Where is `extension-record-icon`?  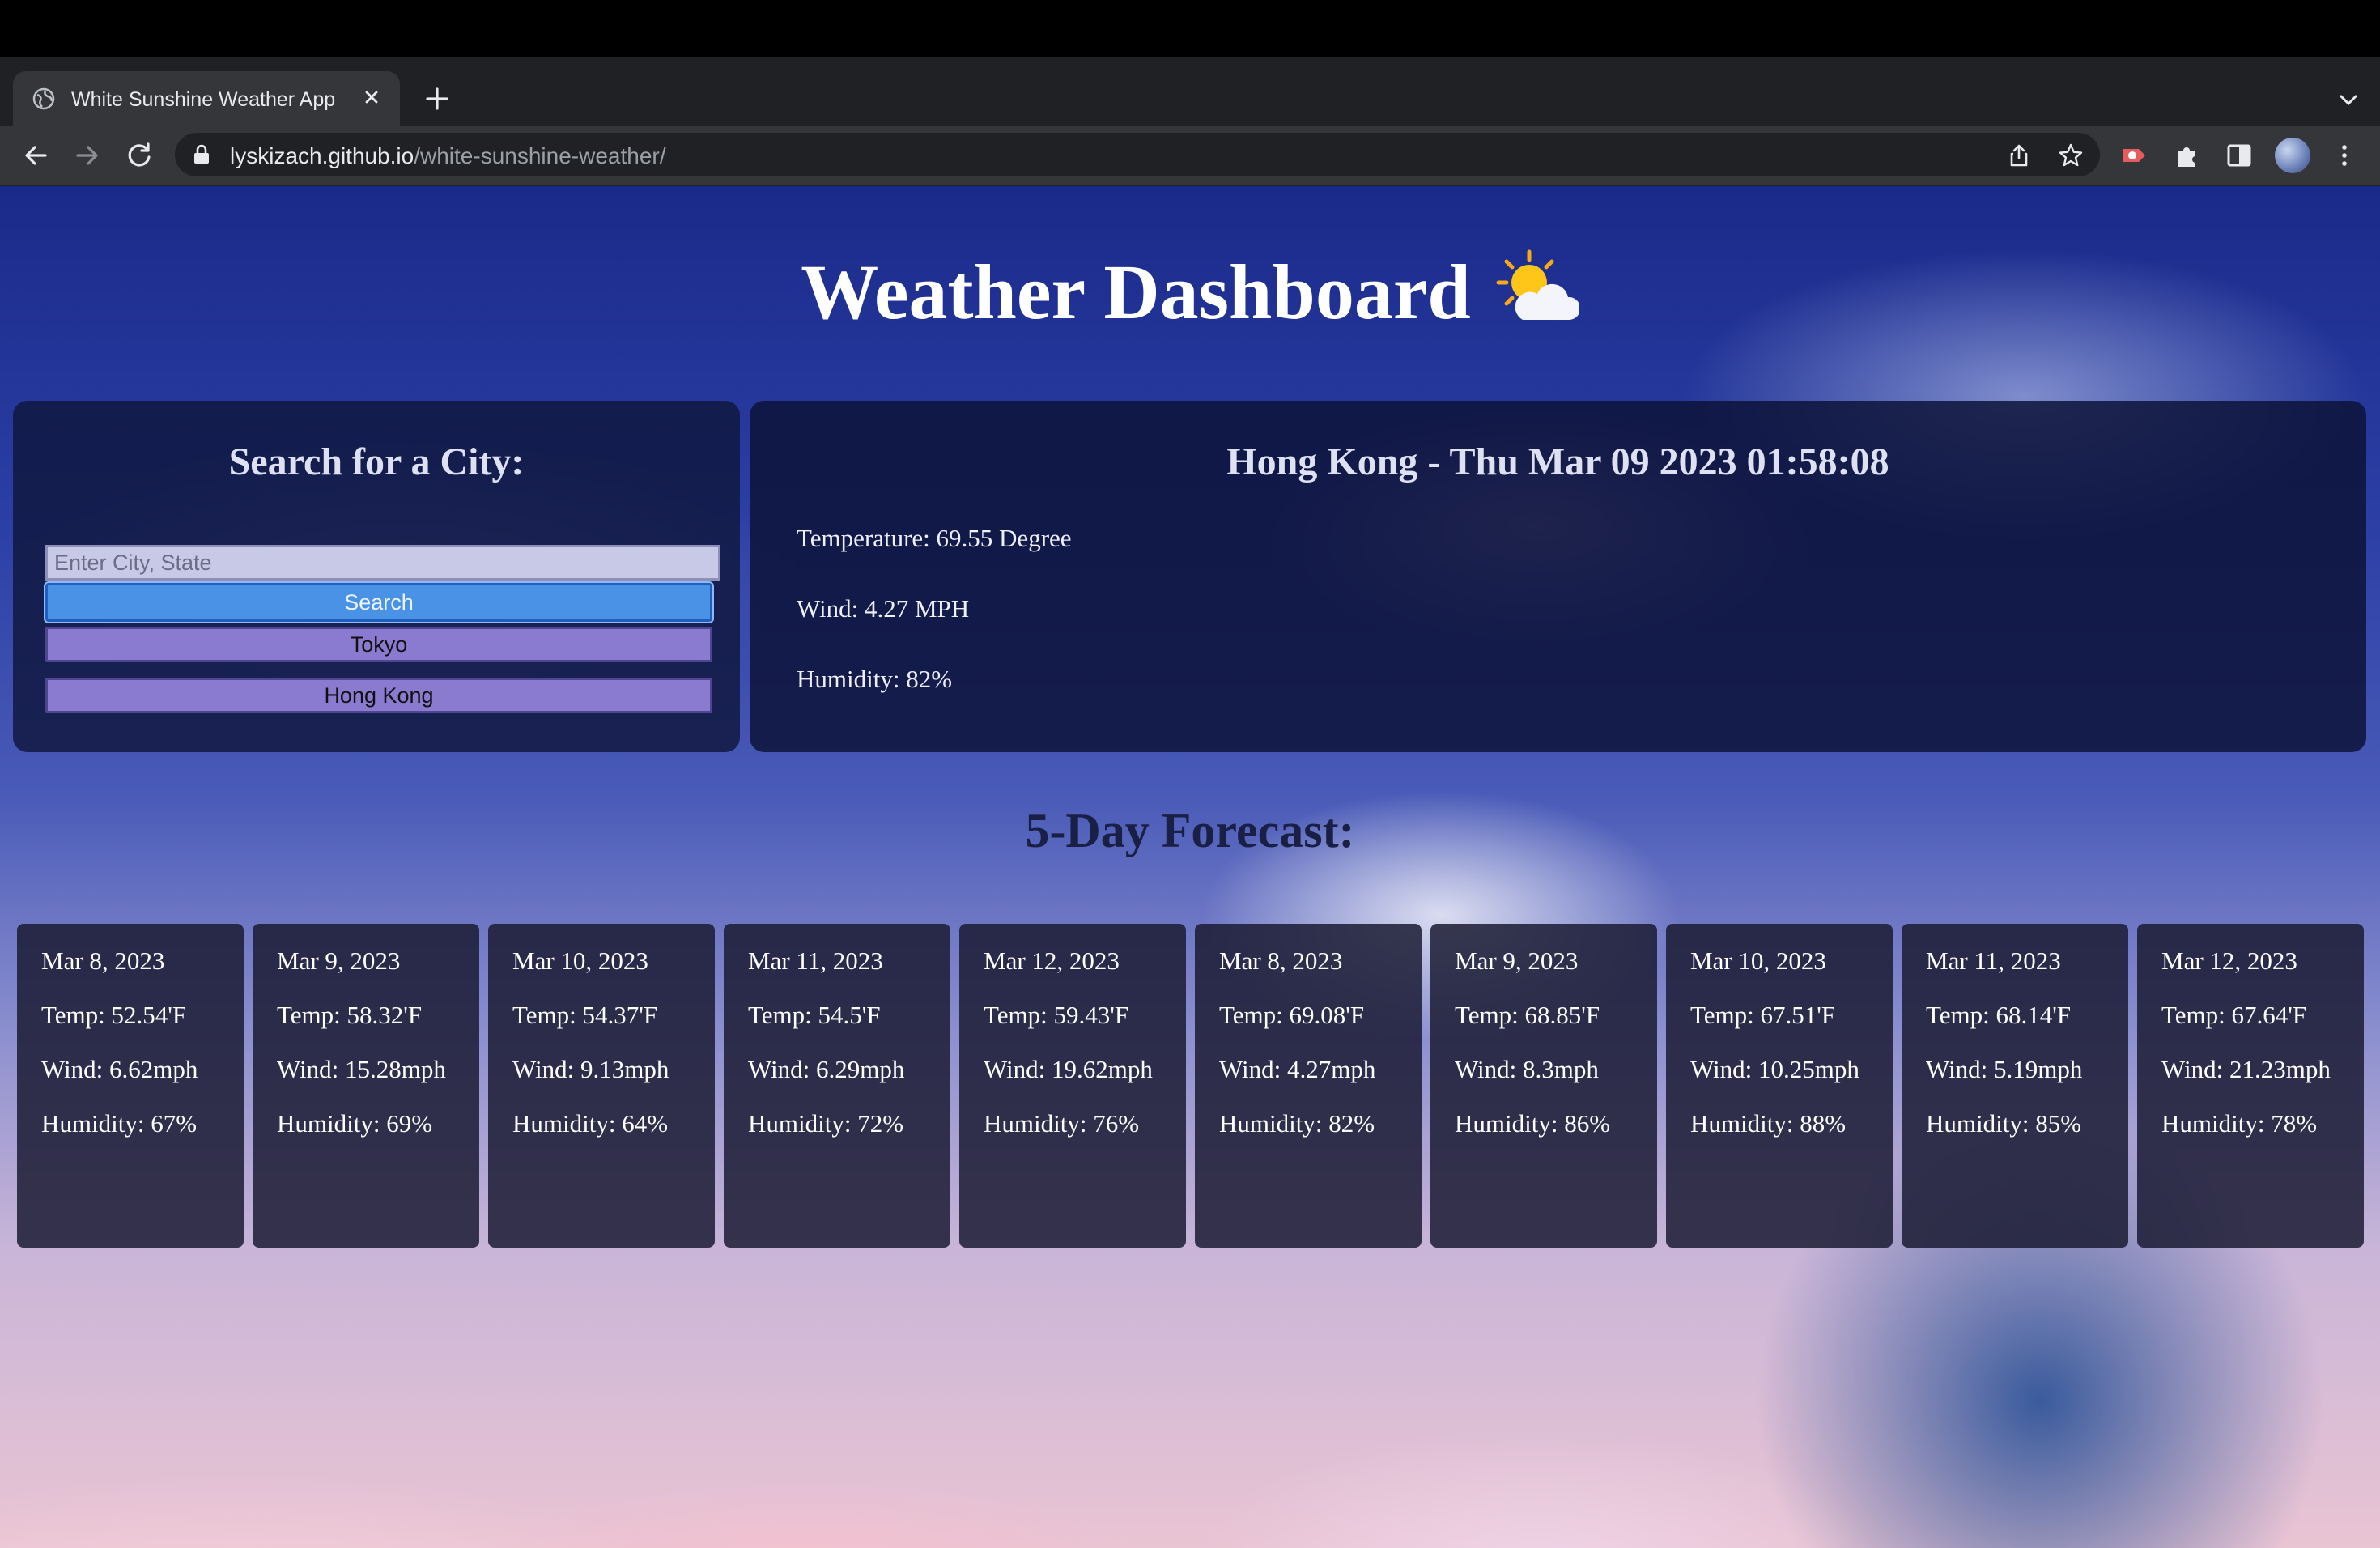 extension-record-icon is located at coordinates (2133, 156).